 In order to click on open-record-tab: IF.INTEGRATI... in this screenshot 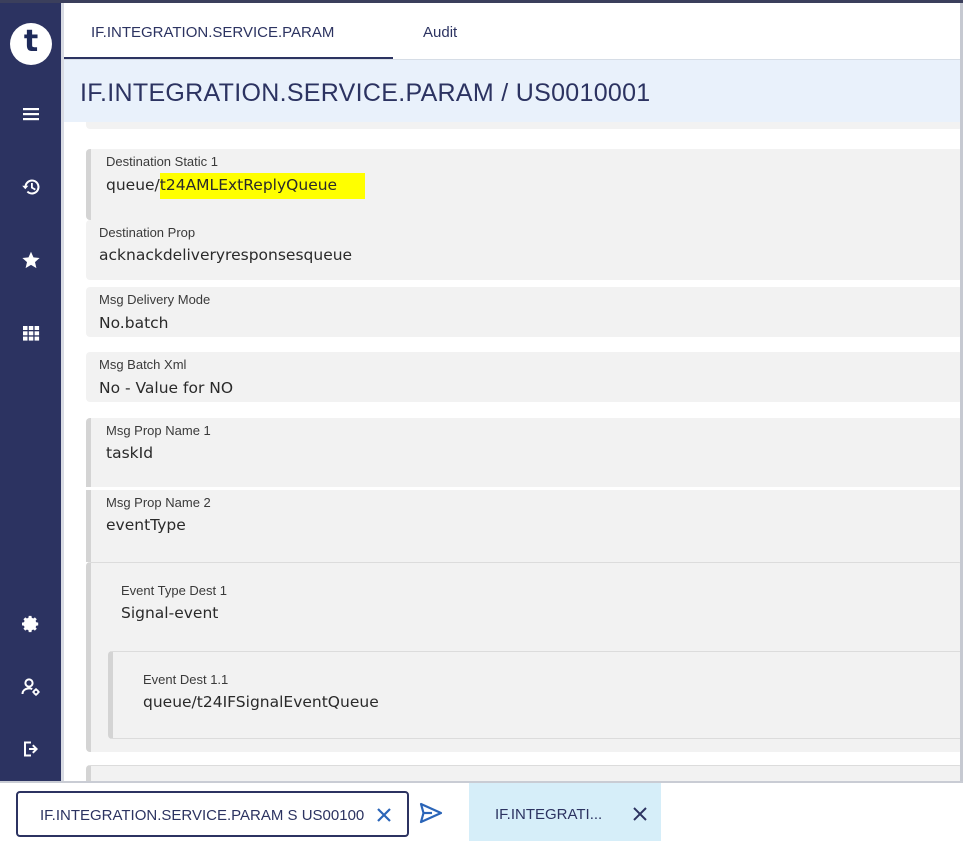, I will do `click(565, 812)`.